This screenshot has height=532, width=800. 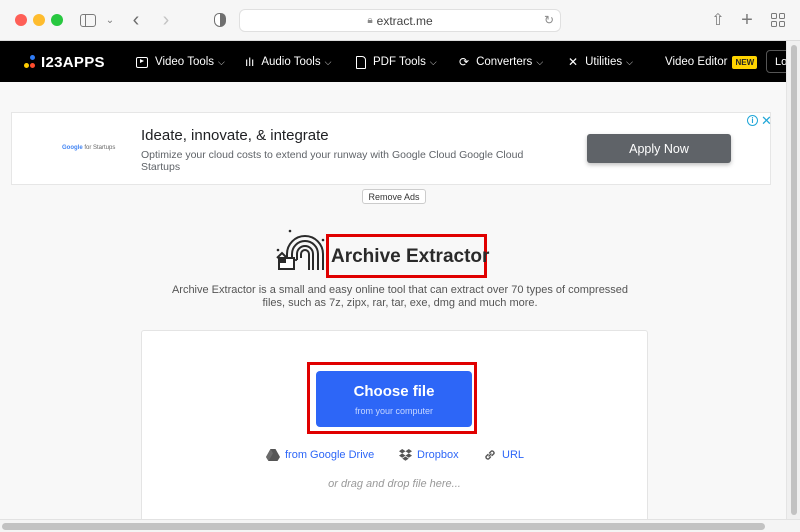 I want to click on nav-pdf-tools: PDF Tools ⌵, so click(x=396, y=62).